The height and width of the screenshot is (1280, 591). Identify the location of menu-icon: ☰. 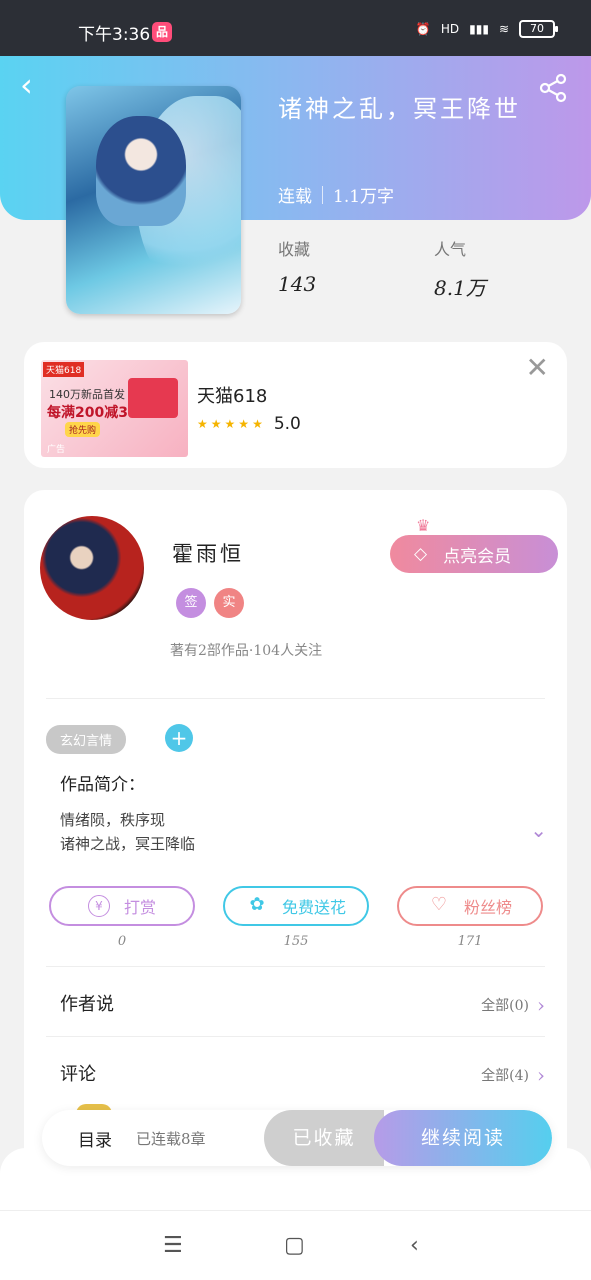
(173, 1245).